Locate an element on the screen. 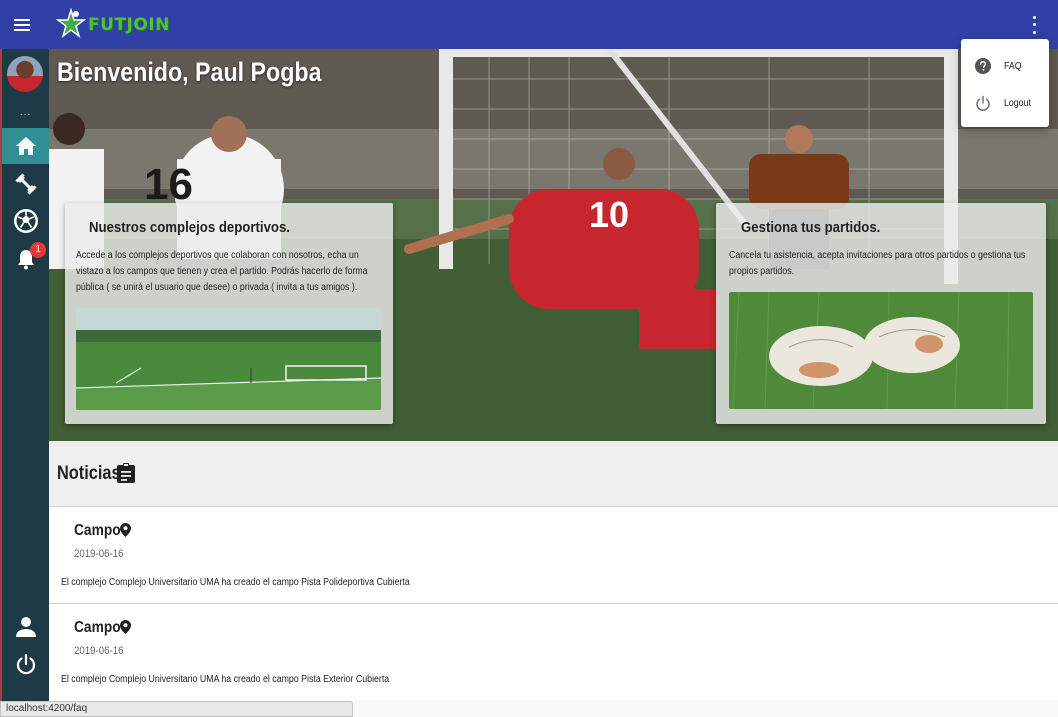 Image resolution: width=1058 pixels, height=717 pixels. news-header: Noticias is located at coordinates (553, 473).